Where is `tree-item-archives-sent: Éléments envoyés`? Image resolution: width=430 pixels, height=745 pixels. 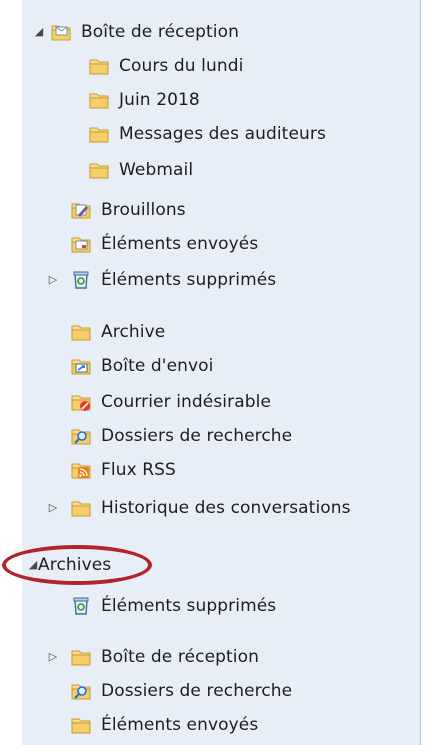 tree-item-archives-sent: Éléments envoyés is located at coordinates (164, 725).